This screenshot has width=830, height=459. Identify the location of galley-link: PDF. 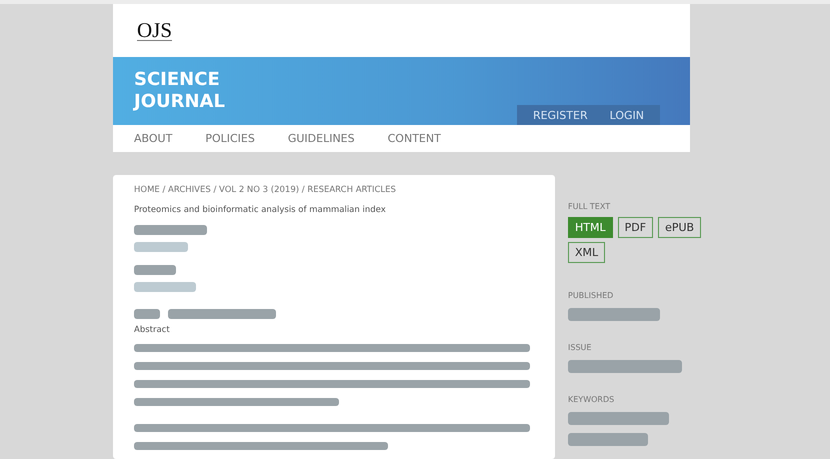
(636, 227).